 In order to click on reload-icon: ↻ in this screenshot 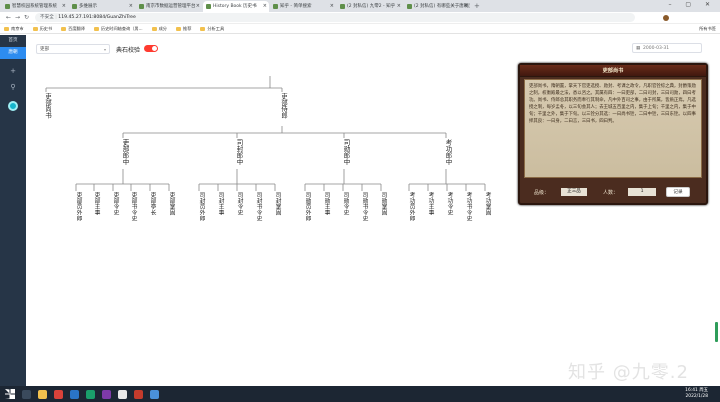, I will do `click(26, 17)`.